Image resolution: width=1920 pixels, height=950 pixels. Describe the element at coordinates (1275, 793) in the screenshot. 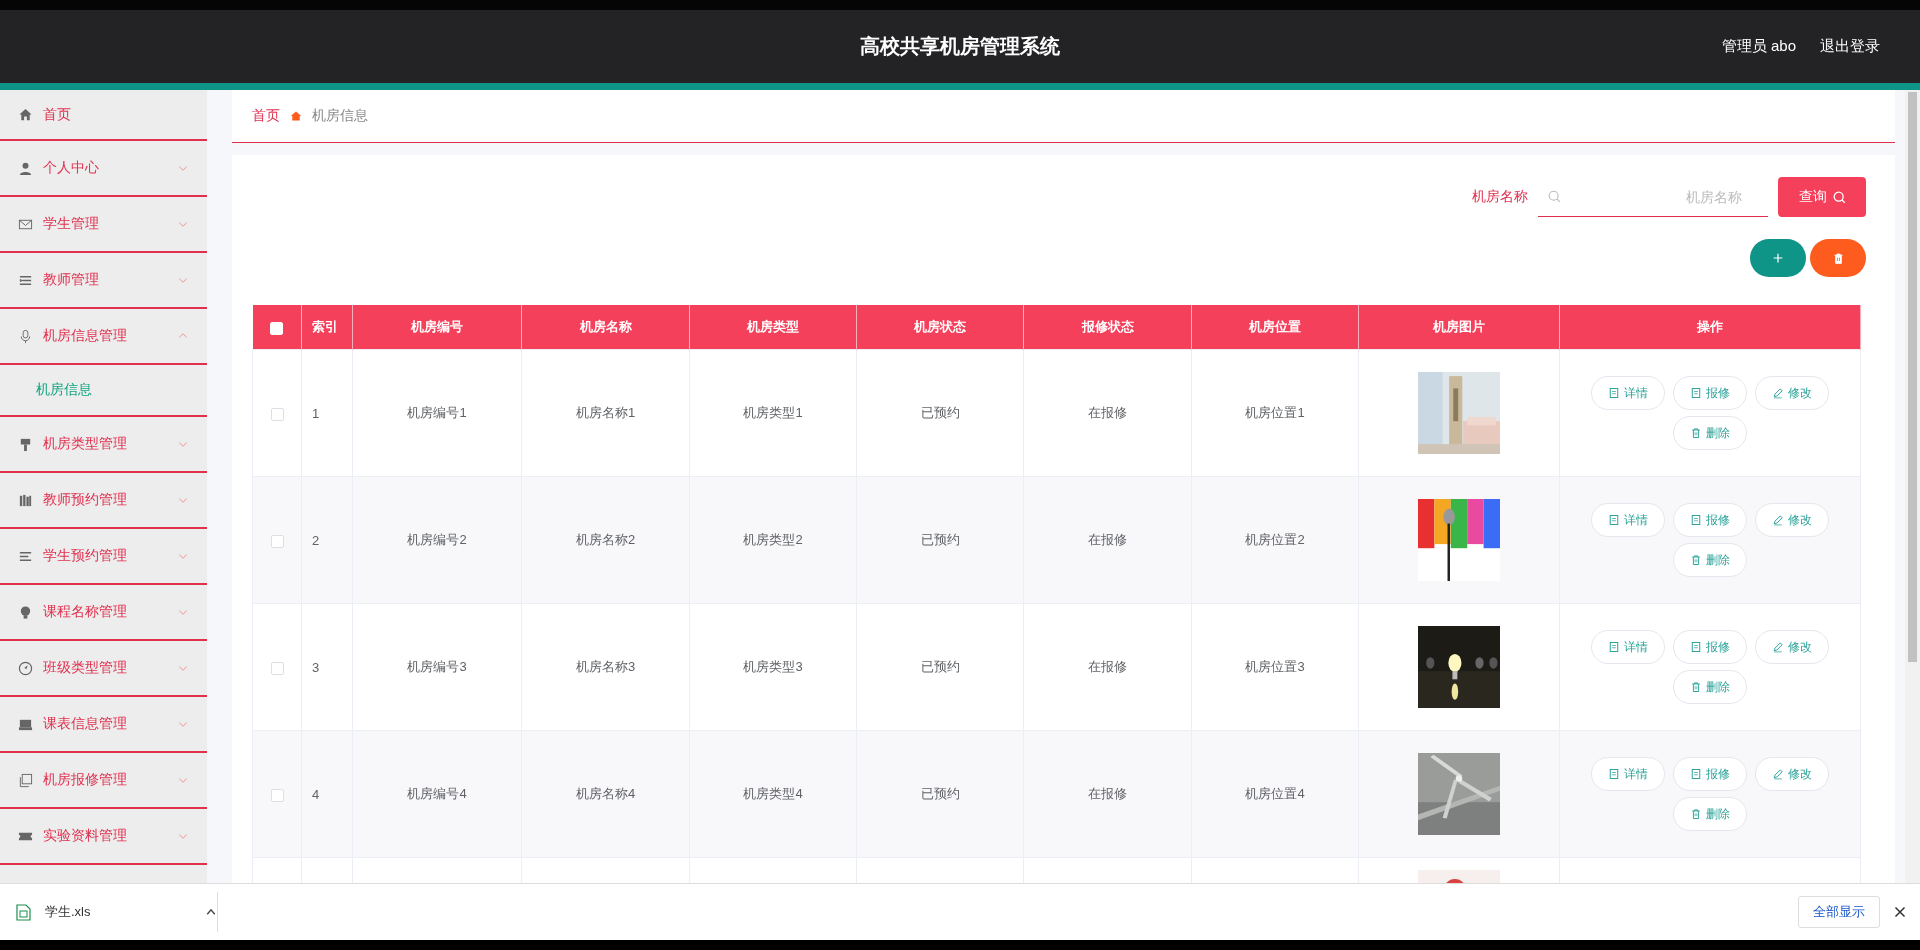

I see `table-cell: 机房位置4` at that location.